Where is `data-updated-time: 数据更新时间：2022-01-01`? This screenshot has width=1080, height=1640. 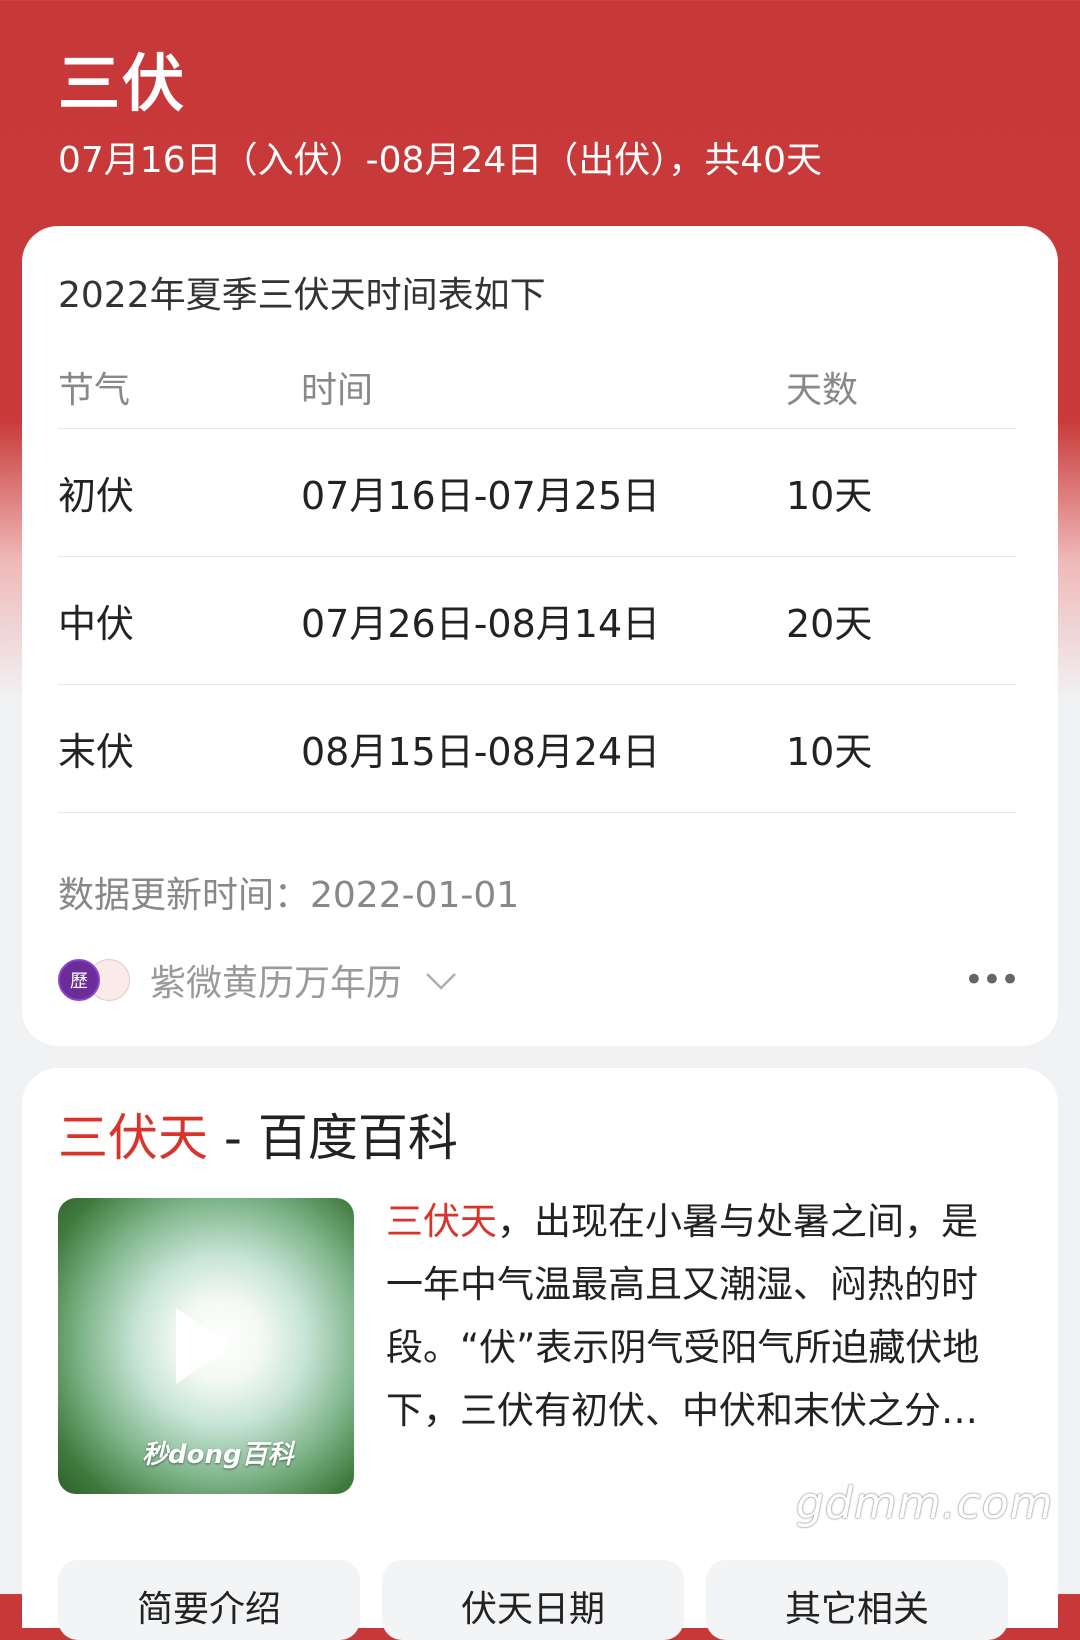 data-updated-time: 数据更新时间：2022-01-01 is located at coordinates (289, 895).